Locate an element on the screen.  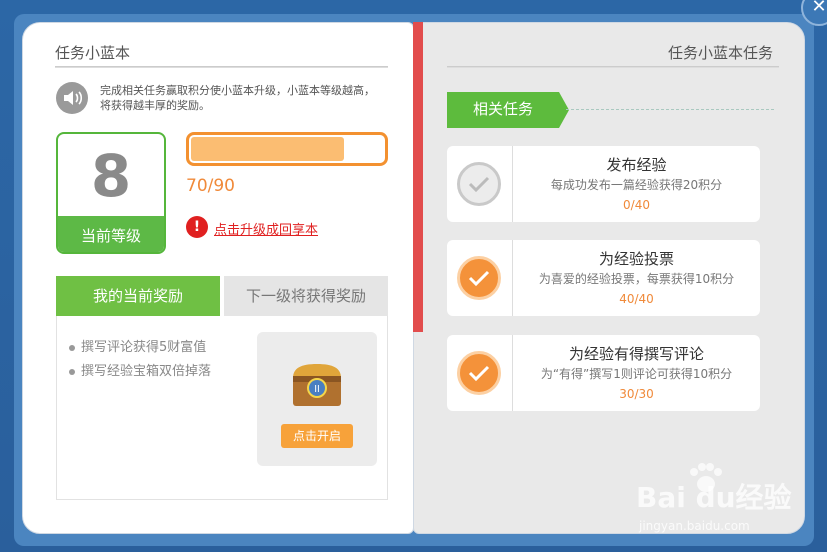
open-chest-button: 点击开启 is located at coordinates (317, 436).